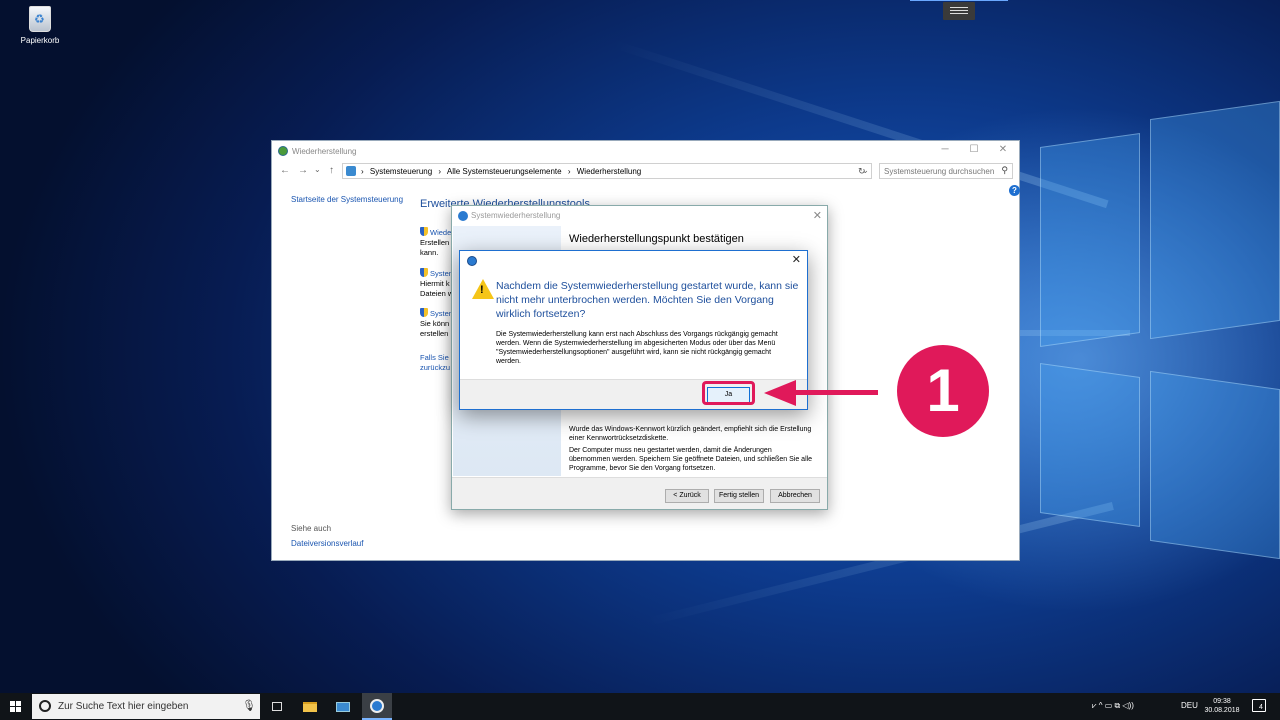  Describe the element at coordinates (1113, 706) in the screenshot. I see `system-tray-icons: ⩗ ^ ▭ ⧉ ◁))` at that location.